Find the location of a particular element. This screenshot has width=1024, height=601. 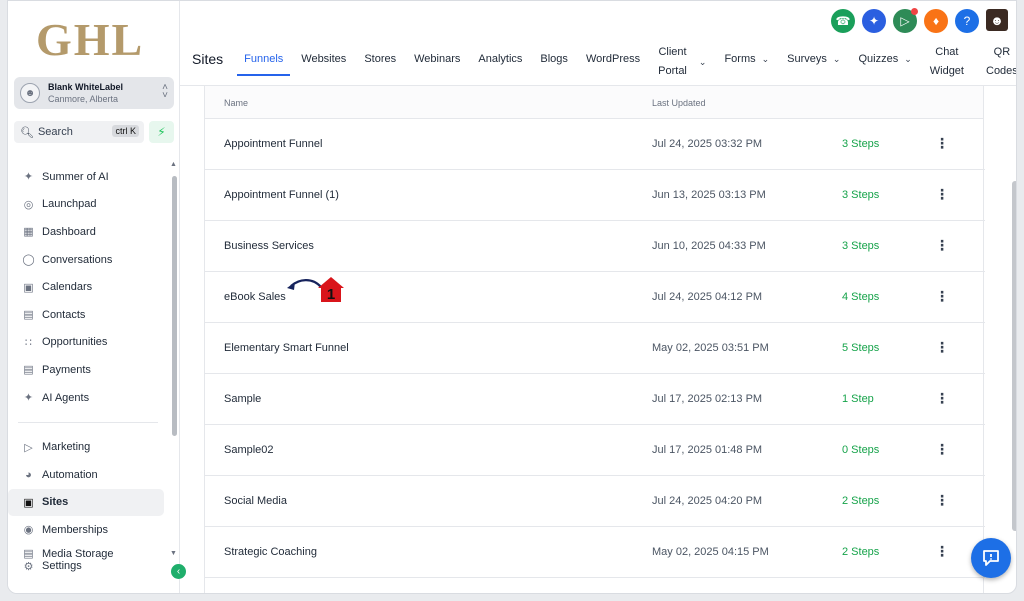

account-name: Blank WhiteLabel is located at coordinates (86, 87).